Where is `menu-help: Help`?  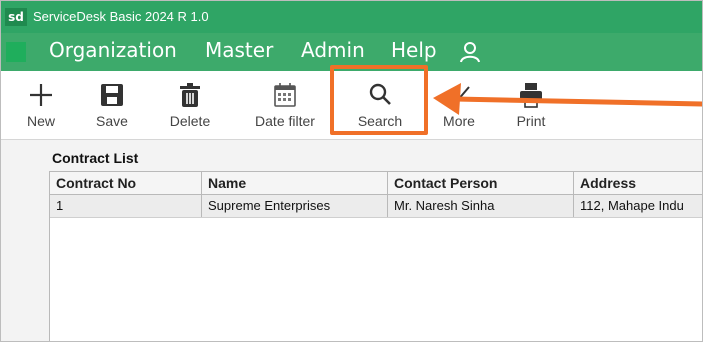
menu-help: Help is located at coordinates (414, 50).